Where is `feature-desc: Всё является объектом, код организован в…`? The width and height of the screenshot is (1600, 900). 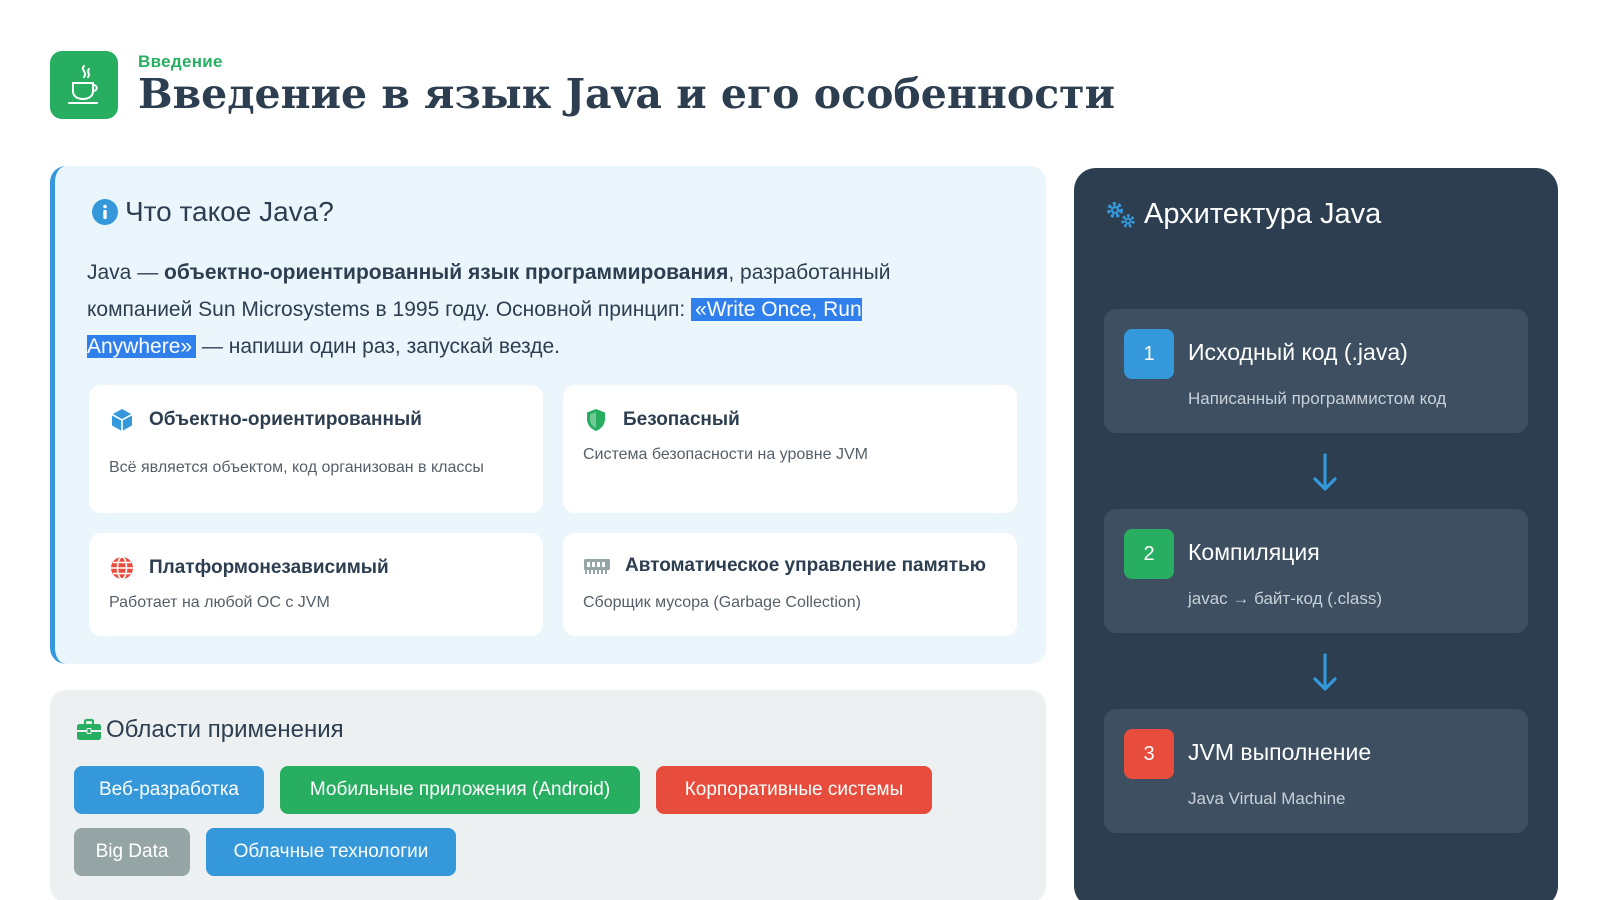
feature-desc: Всё является объектом, код организован в… is located at coordinates (296, 467).